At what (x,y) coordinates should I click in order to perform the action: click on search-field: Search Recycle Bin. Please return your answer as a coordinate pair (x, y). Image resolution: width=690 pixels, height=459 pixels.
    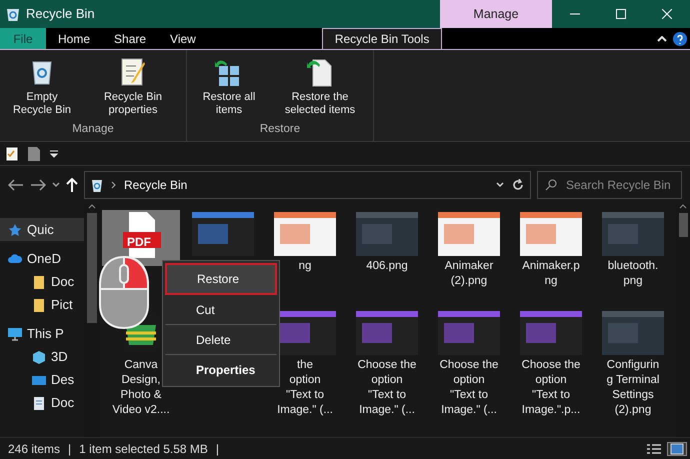
    Looking at the image, I should click on (609, 185).